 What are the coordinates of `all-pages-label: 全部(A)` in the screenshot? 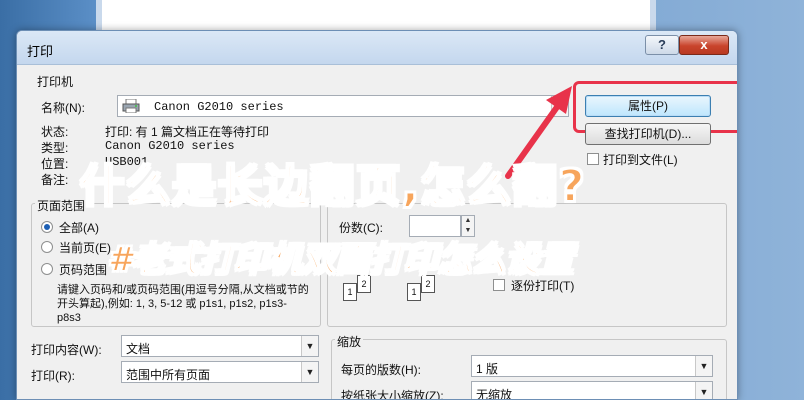 It's located at (79, 228).